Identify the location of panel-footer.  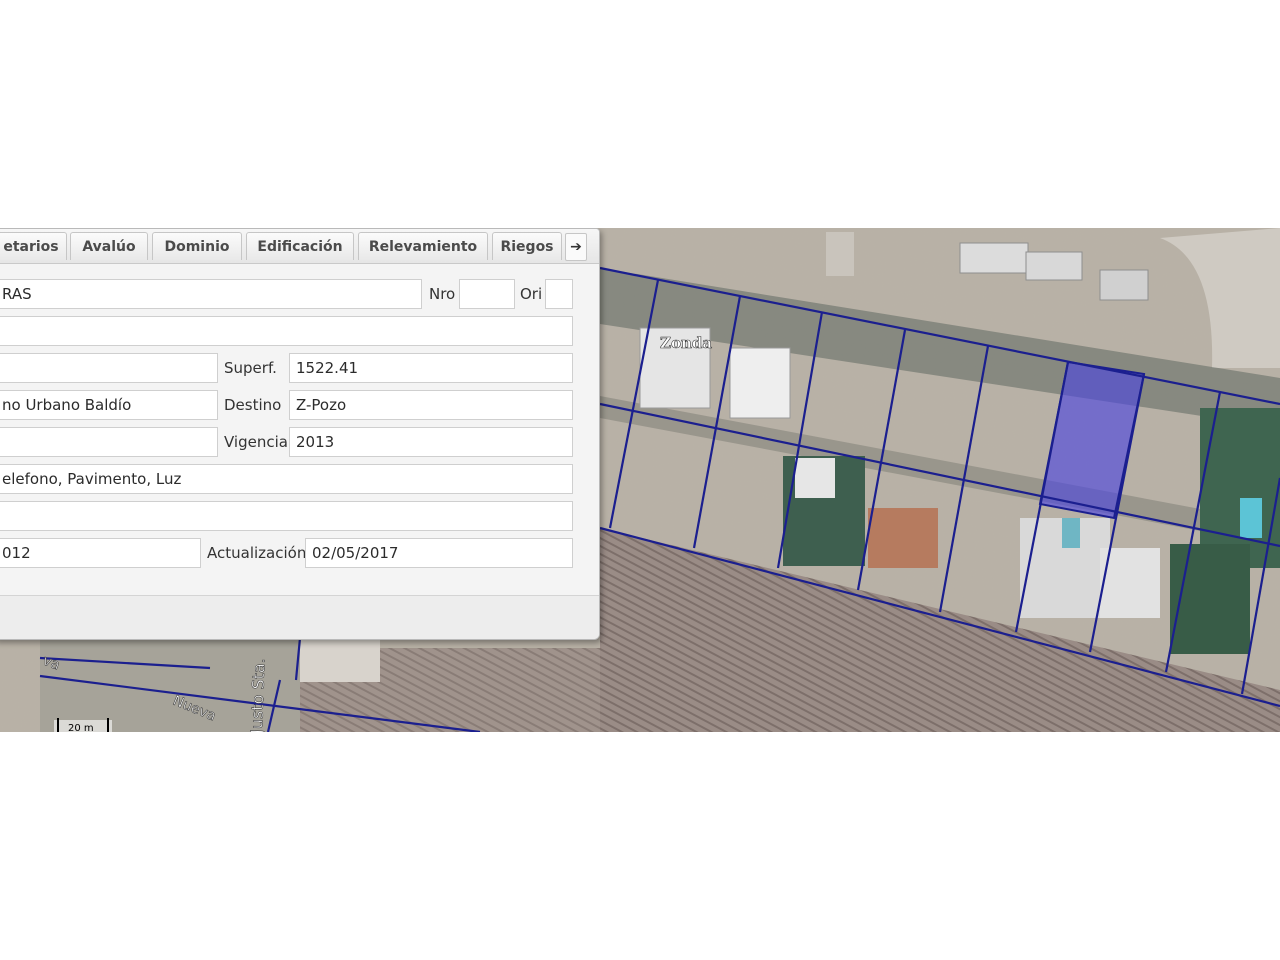
(299, 617).